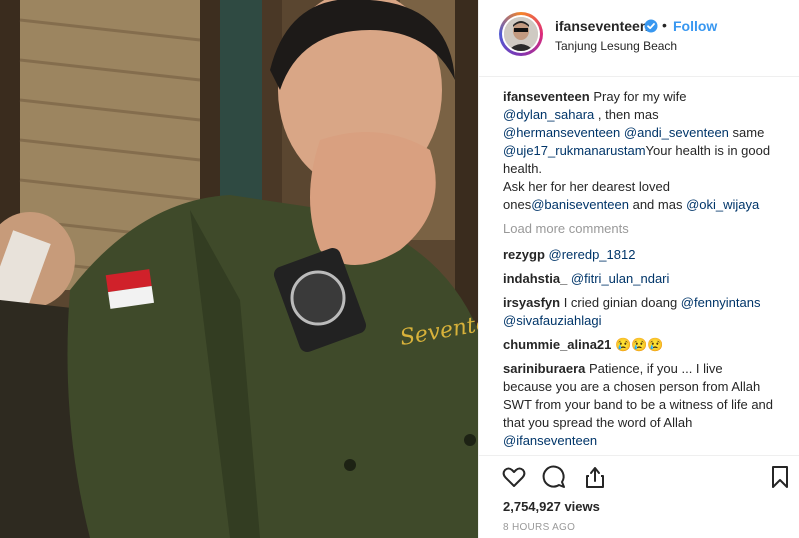 The image size is (799, 538). Describe the element at coordinates (746, 132) in the screenshot. I see `caption-text: same` at that location.